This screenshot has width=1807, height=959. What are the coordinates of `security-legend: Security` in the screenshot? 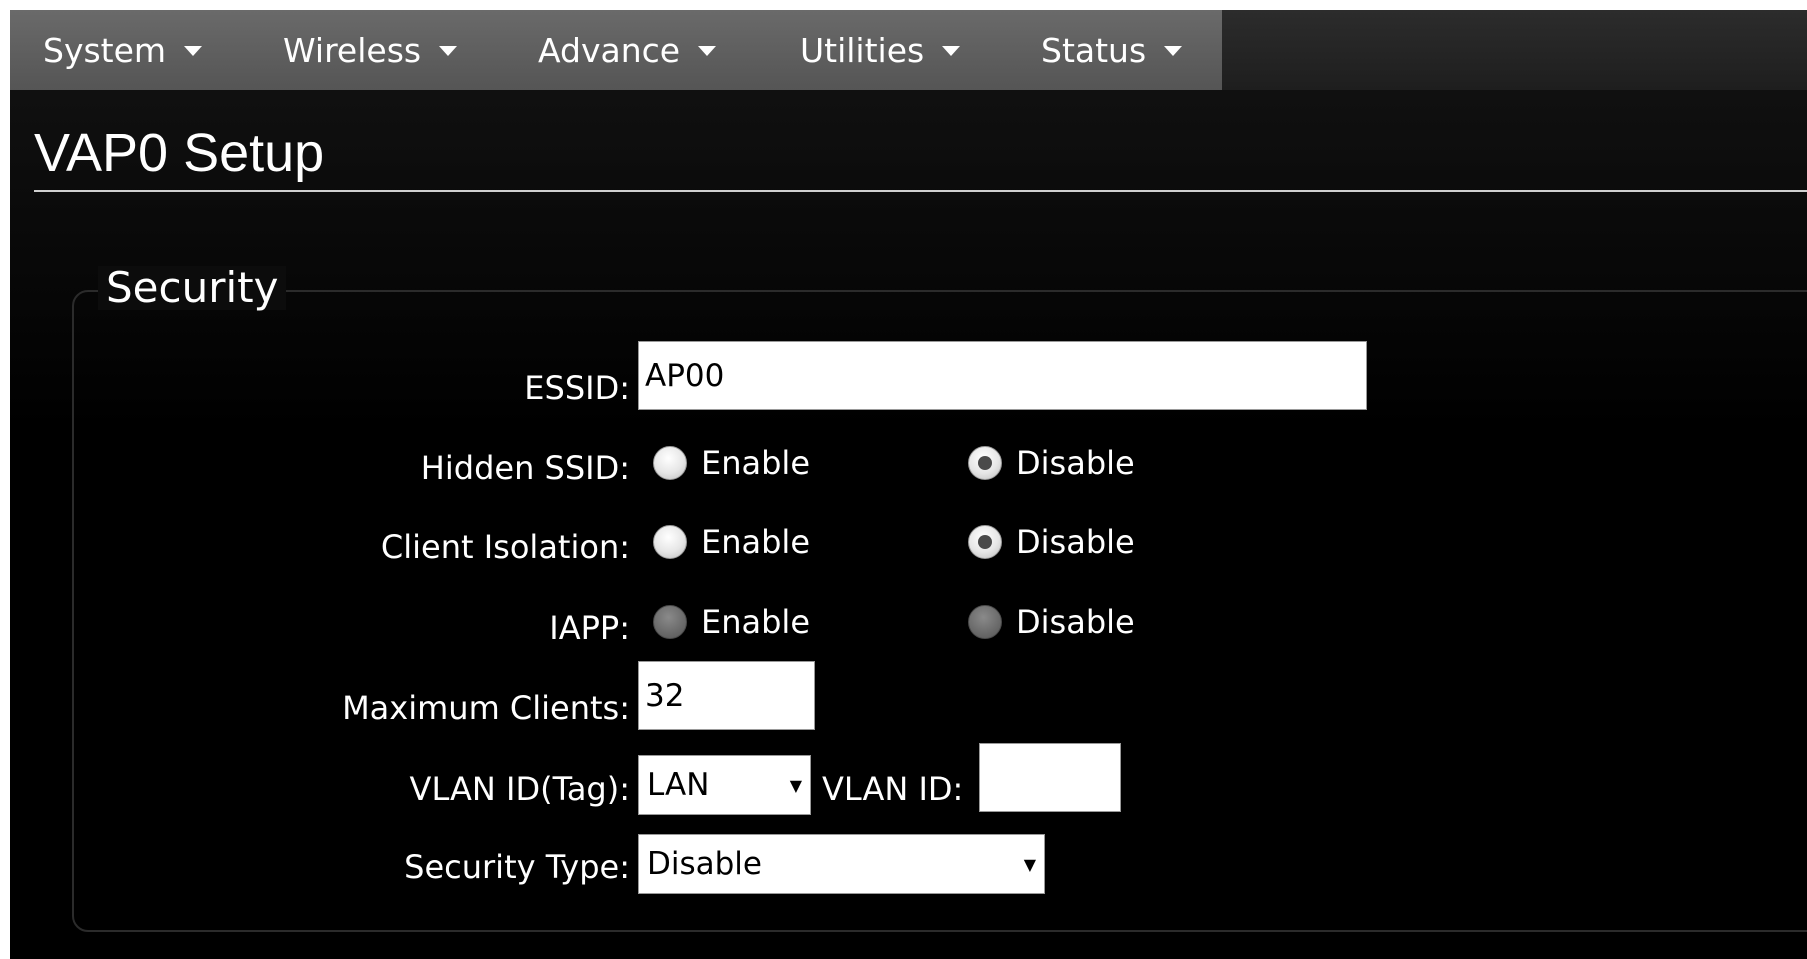 It's located at (192, 288).